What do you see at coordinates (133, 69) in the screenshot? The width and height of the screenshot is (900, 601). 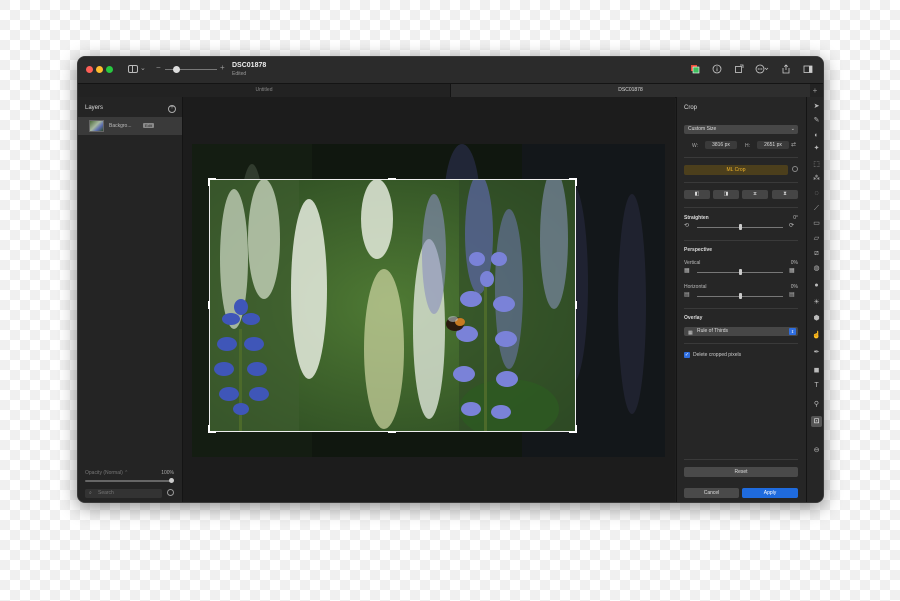 I see `sidebar-toggle-icon` at bounding box center [133, 69].